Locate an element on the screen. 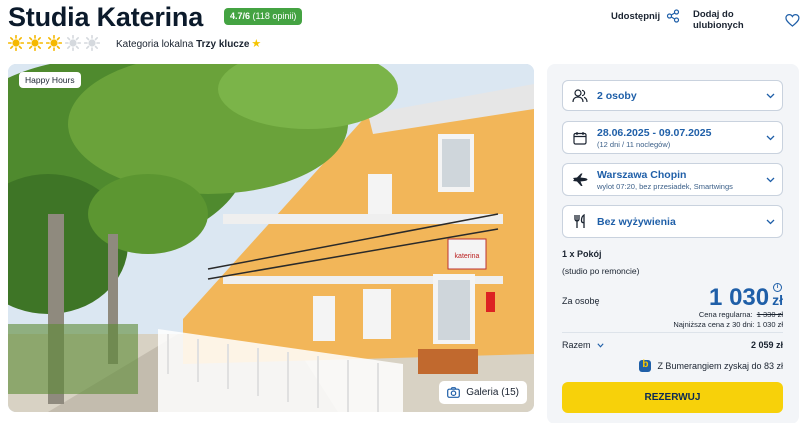 This screenshot has width=800, height=423. total-toggle: Razem is located at coordinates (583, 345).